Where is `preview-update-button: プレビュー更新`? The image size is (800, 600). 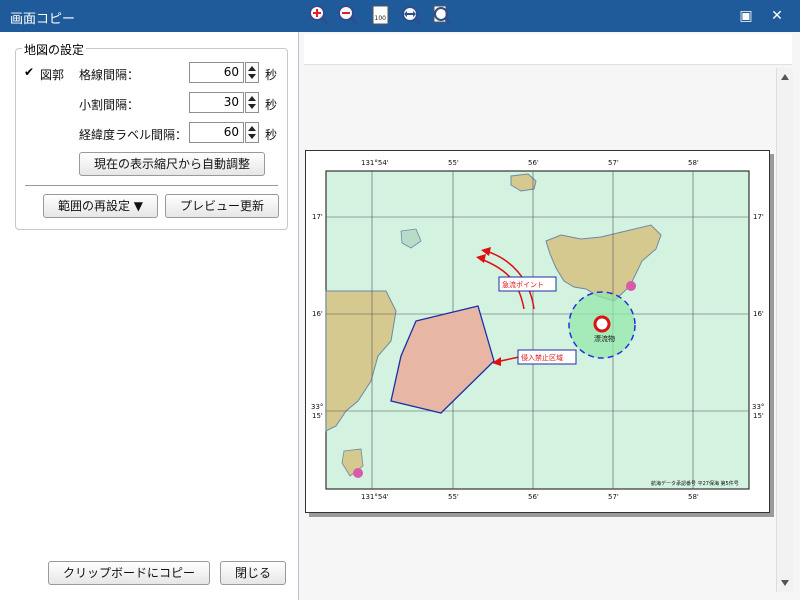 preview-update-button: プレビュー更新 is located at coordinates (222, 206).